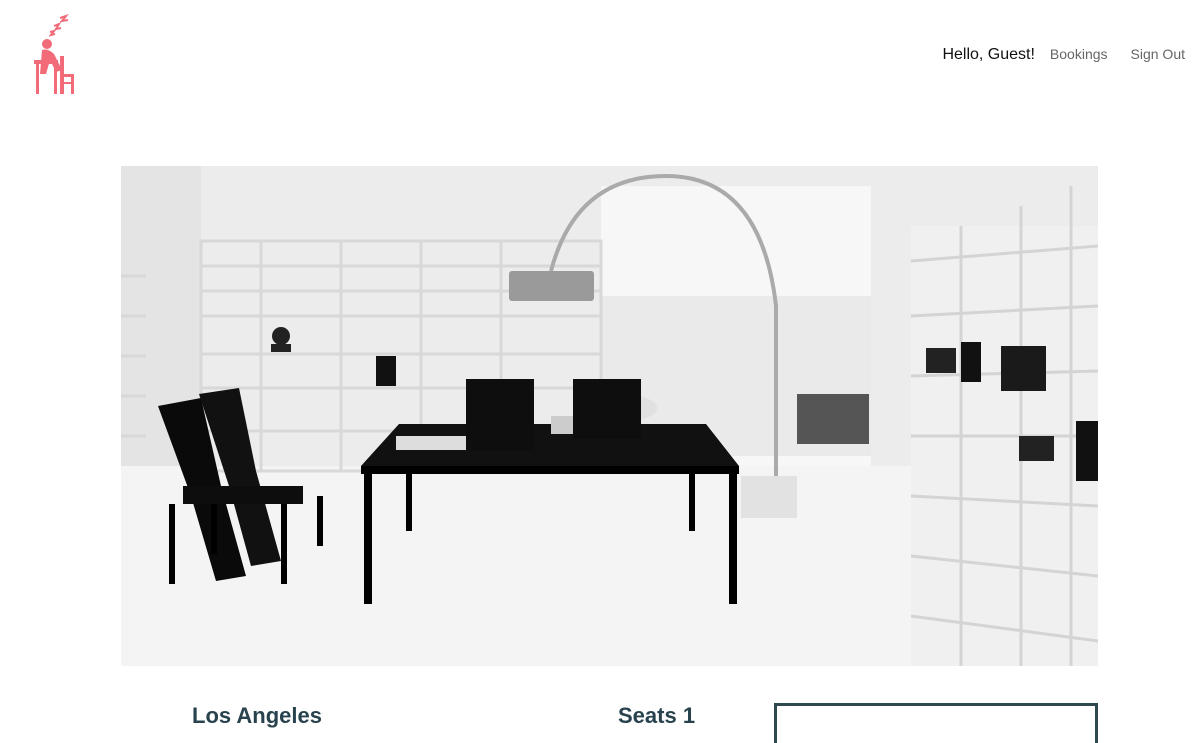  I want to click on listing-city: Los Angeles, so click(257, 715).